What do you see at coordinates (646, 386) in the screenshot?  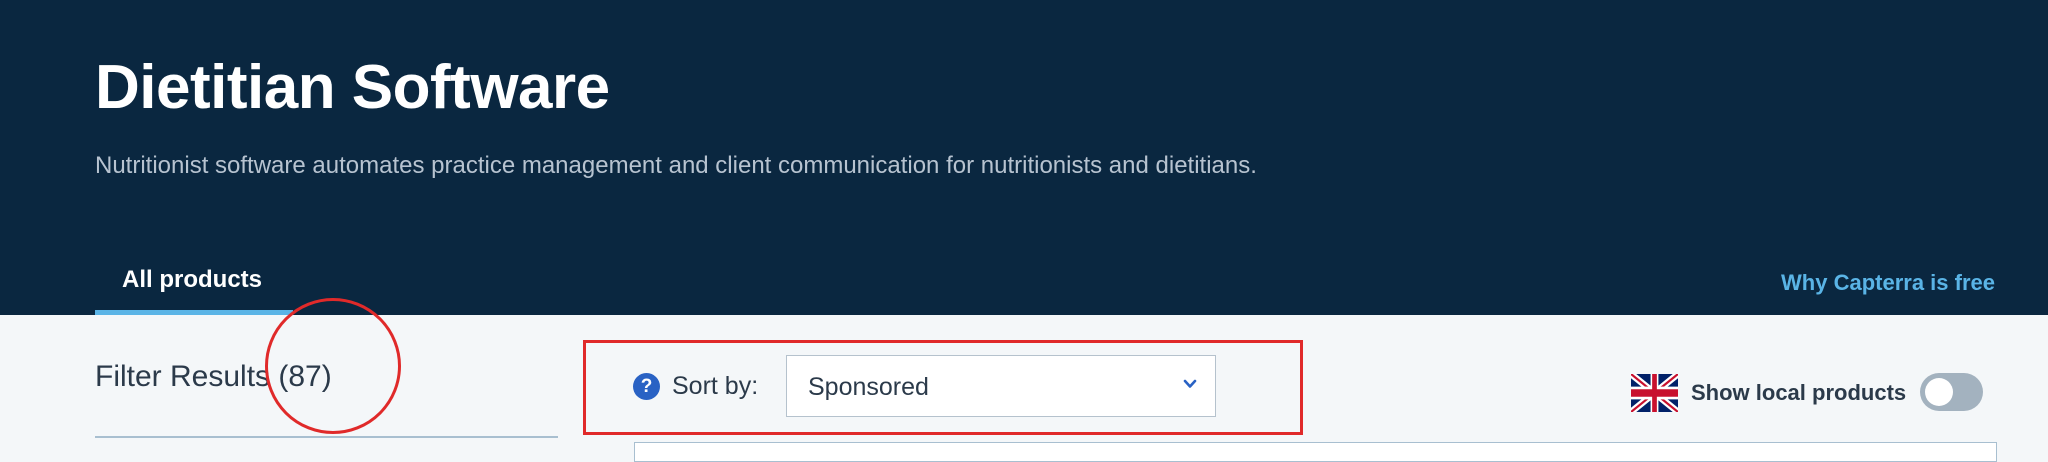 I see `question-circle-icon: ?` at bounding box center [646, 386].